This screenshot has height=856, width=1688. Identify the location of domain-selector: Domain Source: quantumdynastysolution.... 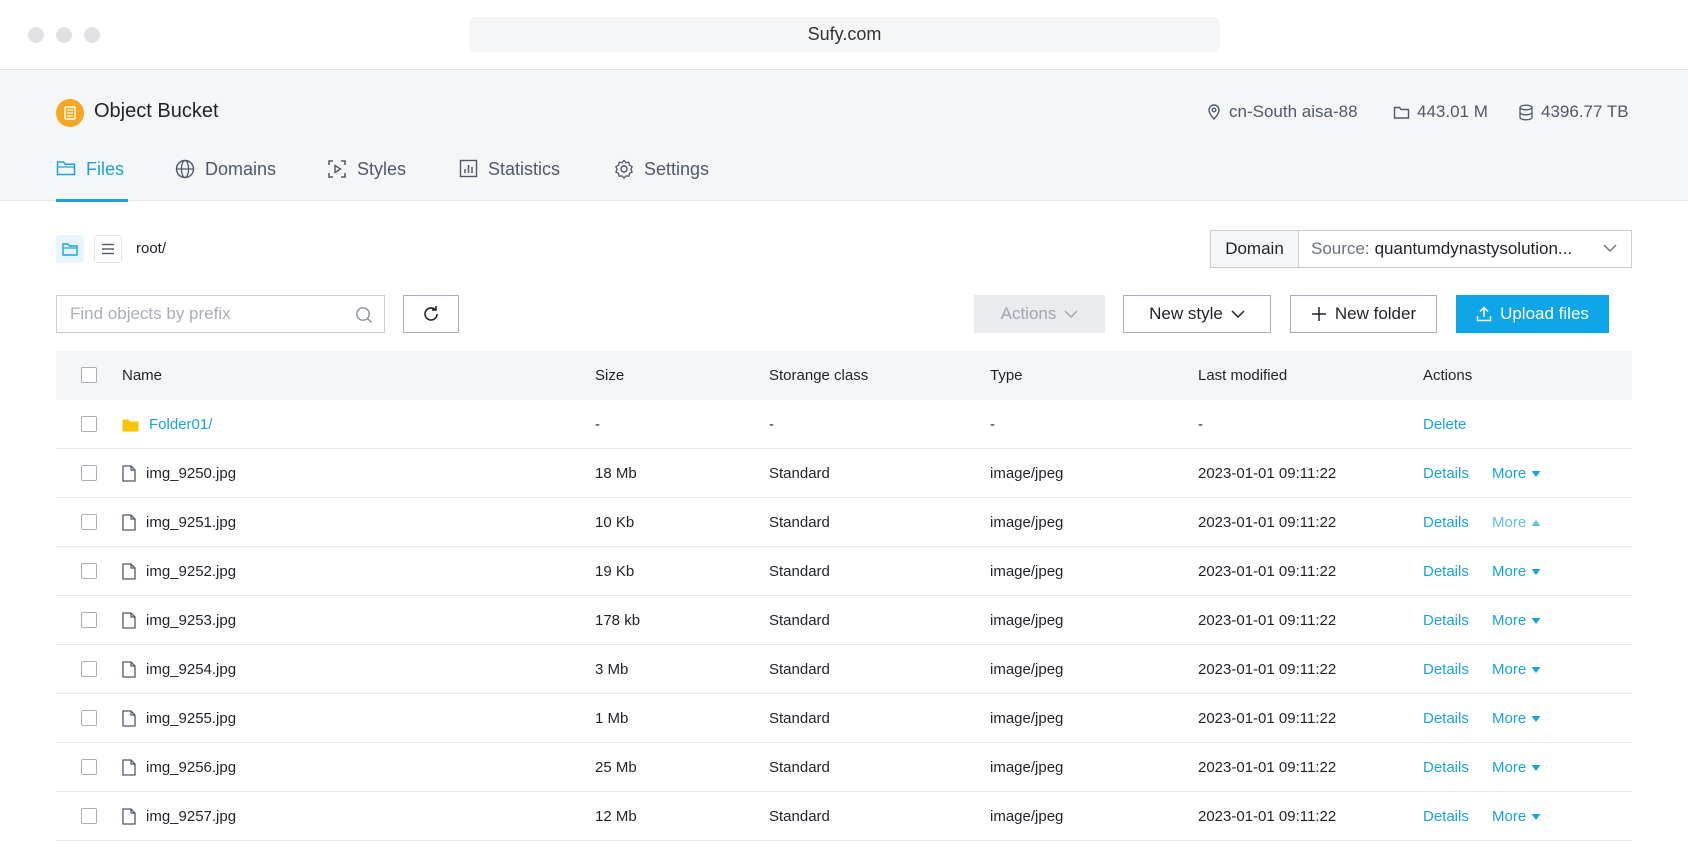
(1421, 249).